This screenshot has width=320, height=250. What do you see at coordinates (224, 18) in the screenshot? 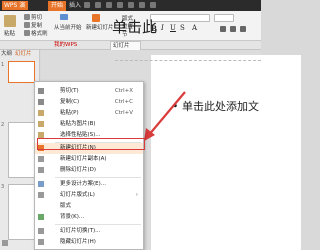
I see `font-size-dropdown` at bounding box center [224, 18].